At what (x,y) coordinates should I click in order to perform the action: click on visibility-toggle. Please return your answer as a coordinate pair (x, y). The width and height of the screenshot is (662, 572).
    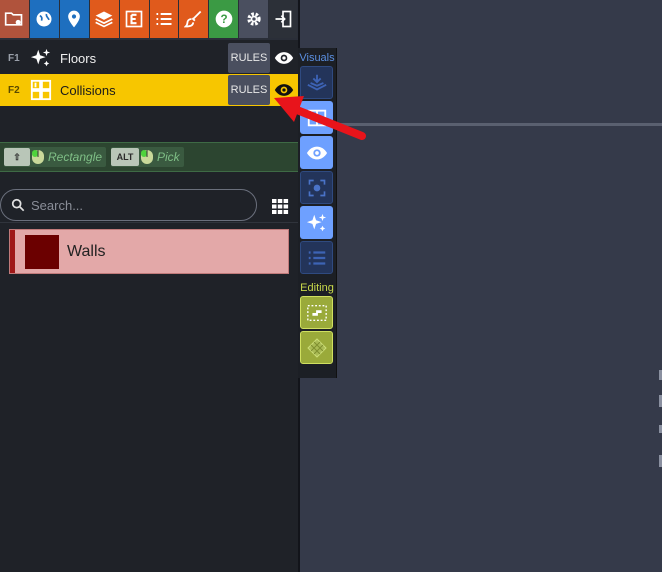
    Looking at the image, I should click on (284, 58).